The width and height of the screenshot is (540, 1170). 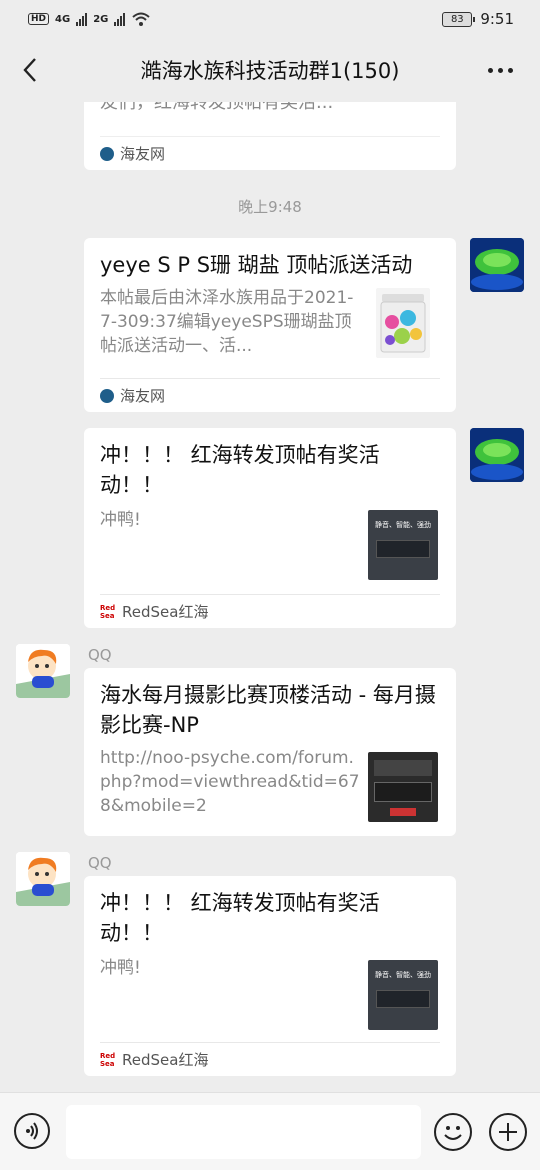 I want to click on back-arrow-icon, so click(x=30, y=70).